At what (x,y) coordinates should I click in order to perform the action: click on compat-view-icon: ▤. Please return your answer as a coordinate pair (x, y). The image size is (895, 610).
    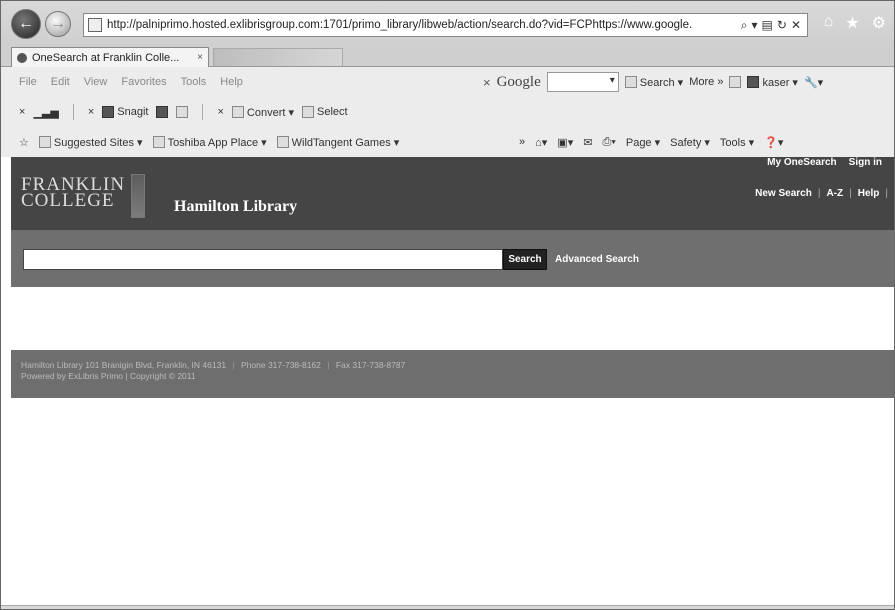
    Looking at the image, I should click on (767, 25).